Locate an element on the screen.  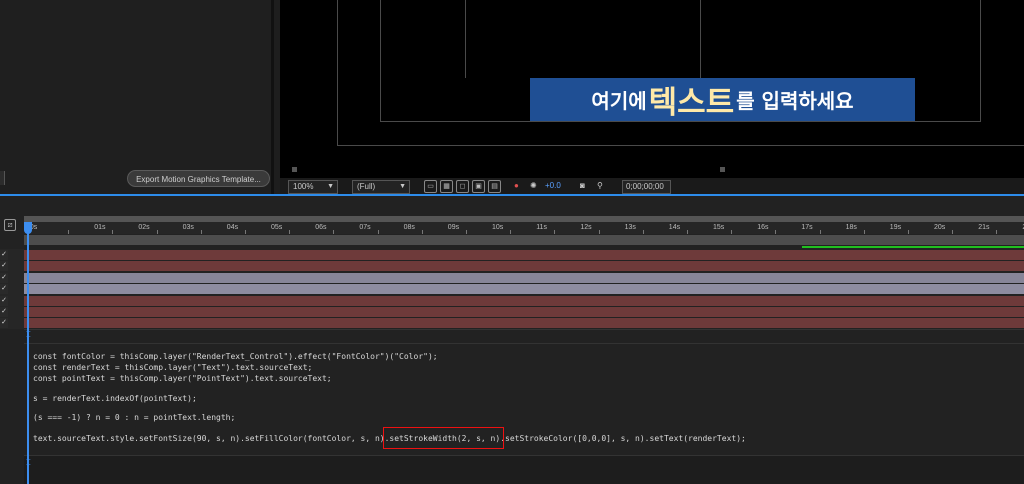
tick-label: 05s is located at coordinates (277, 227).